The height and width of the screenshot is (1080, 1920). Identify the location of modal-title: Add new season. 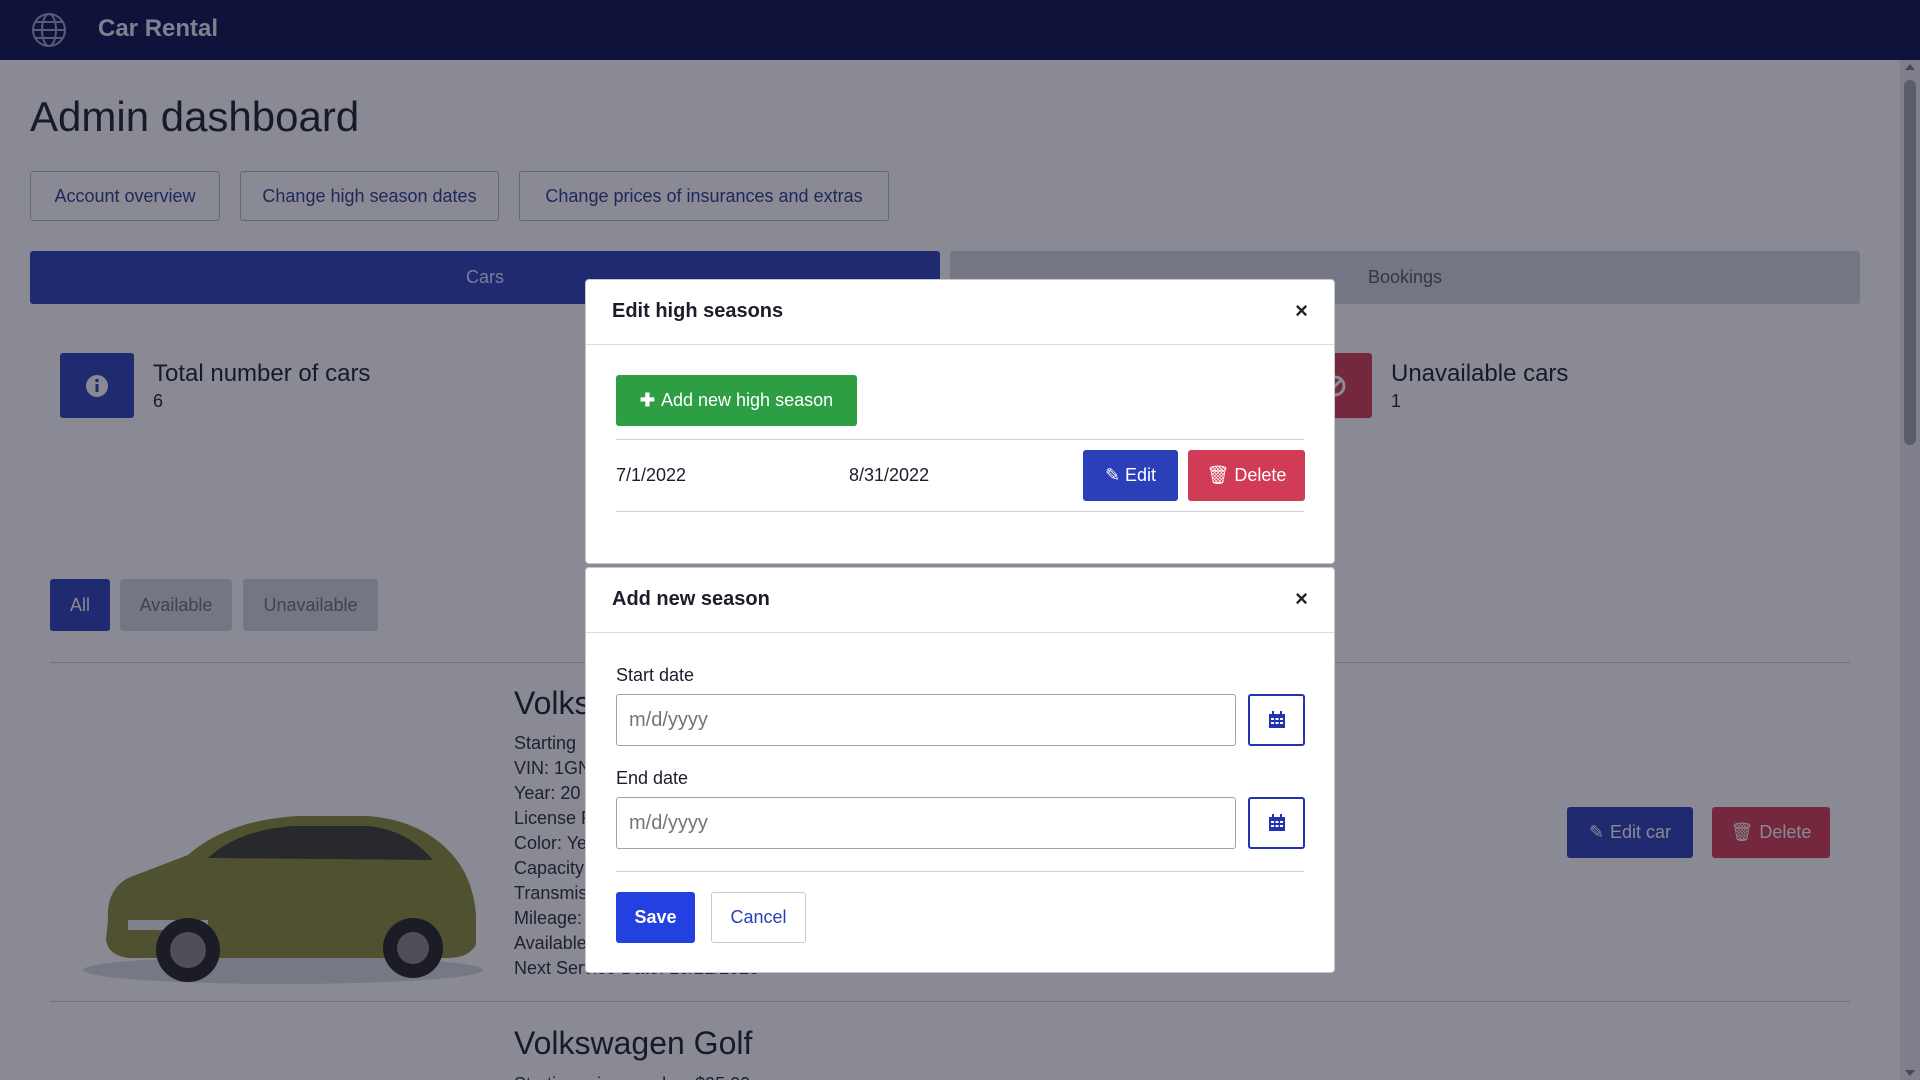
(691, 599).